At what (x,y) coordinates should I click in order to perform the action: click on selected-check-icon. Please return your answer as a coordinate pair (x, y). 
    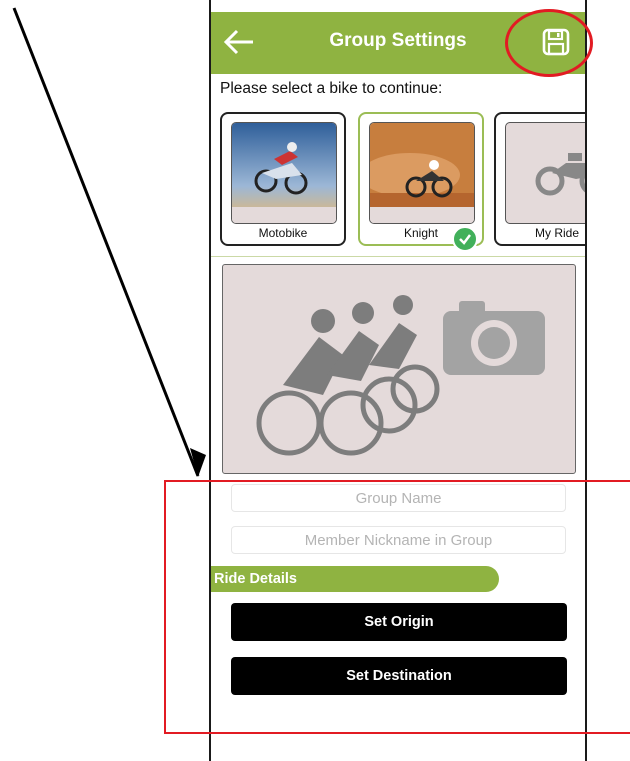
    Looking at the image, I should click on (465, 239).